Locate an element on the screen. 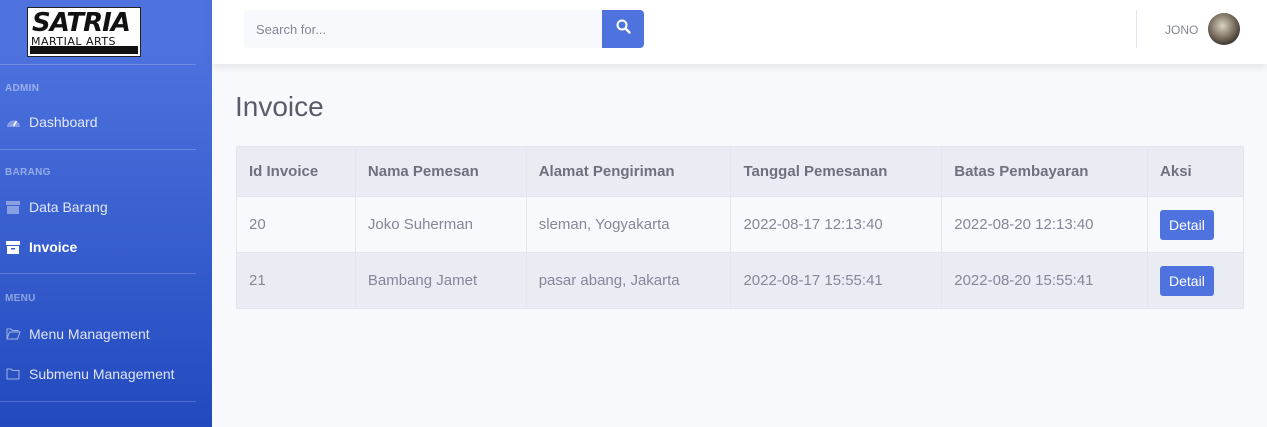 The width and height of the screenshot is (1267, 427). topbar: JONO is located at coordinates (739, 32).